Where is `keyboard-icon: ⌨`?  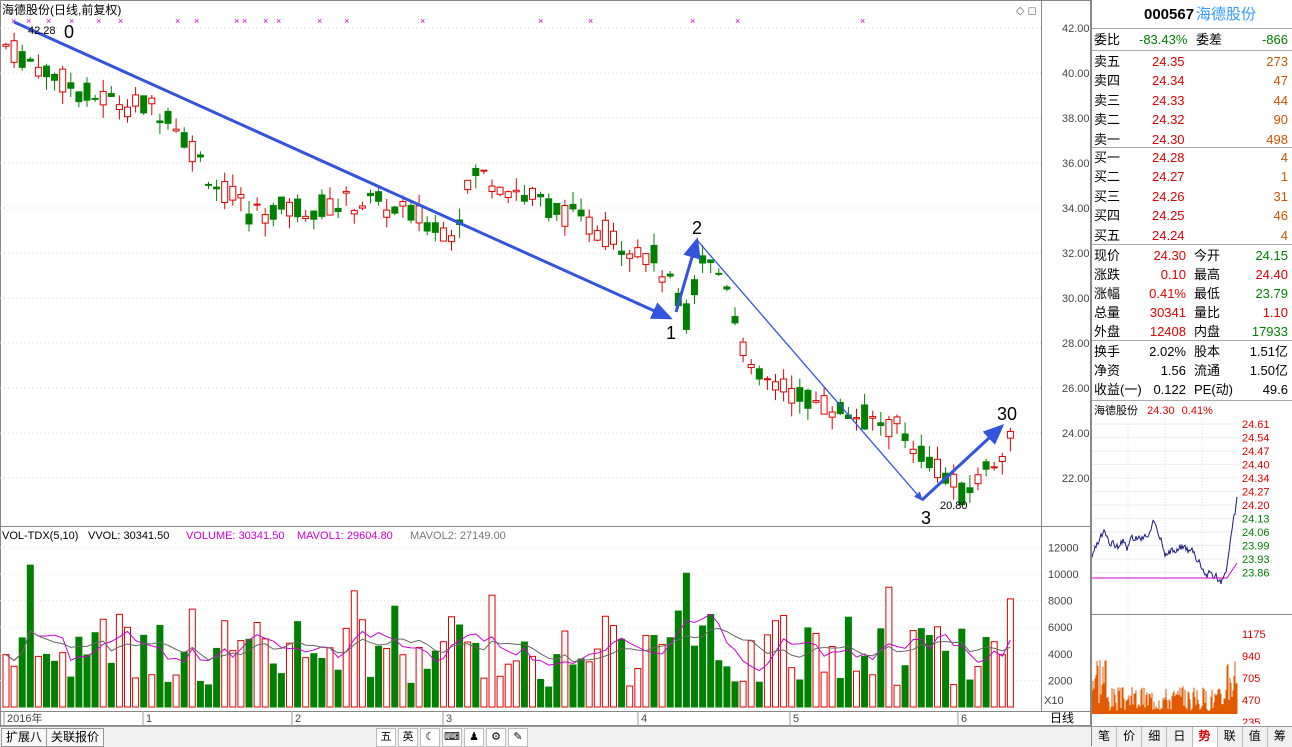
keyboard-icon: ⌨ is located at coordinates (452, 737).